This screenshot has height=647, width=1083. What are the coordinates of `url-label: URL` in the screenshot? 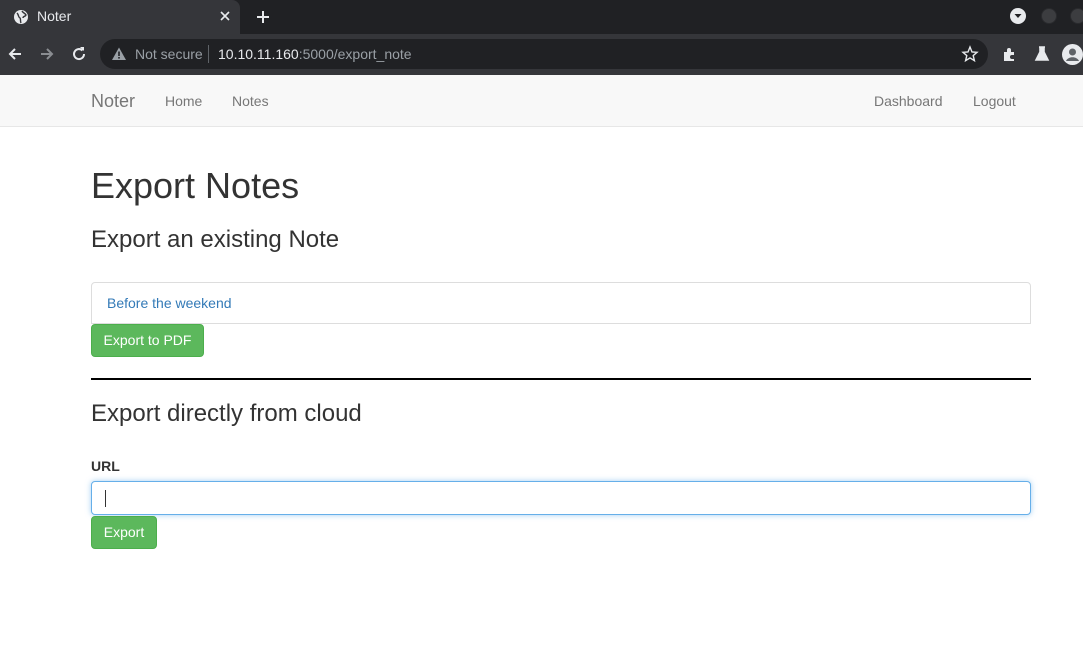 It's located at (105, 466).